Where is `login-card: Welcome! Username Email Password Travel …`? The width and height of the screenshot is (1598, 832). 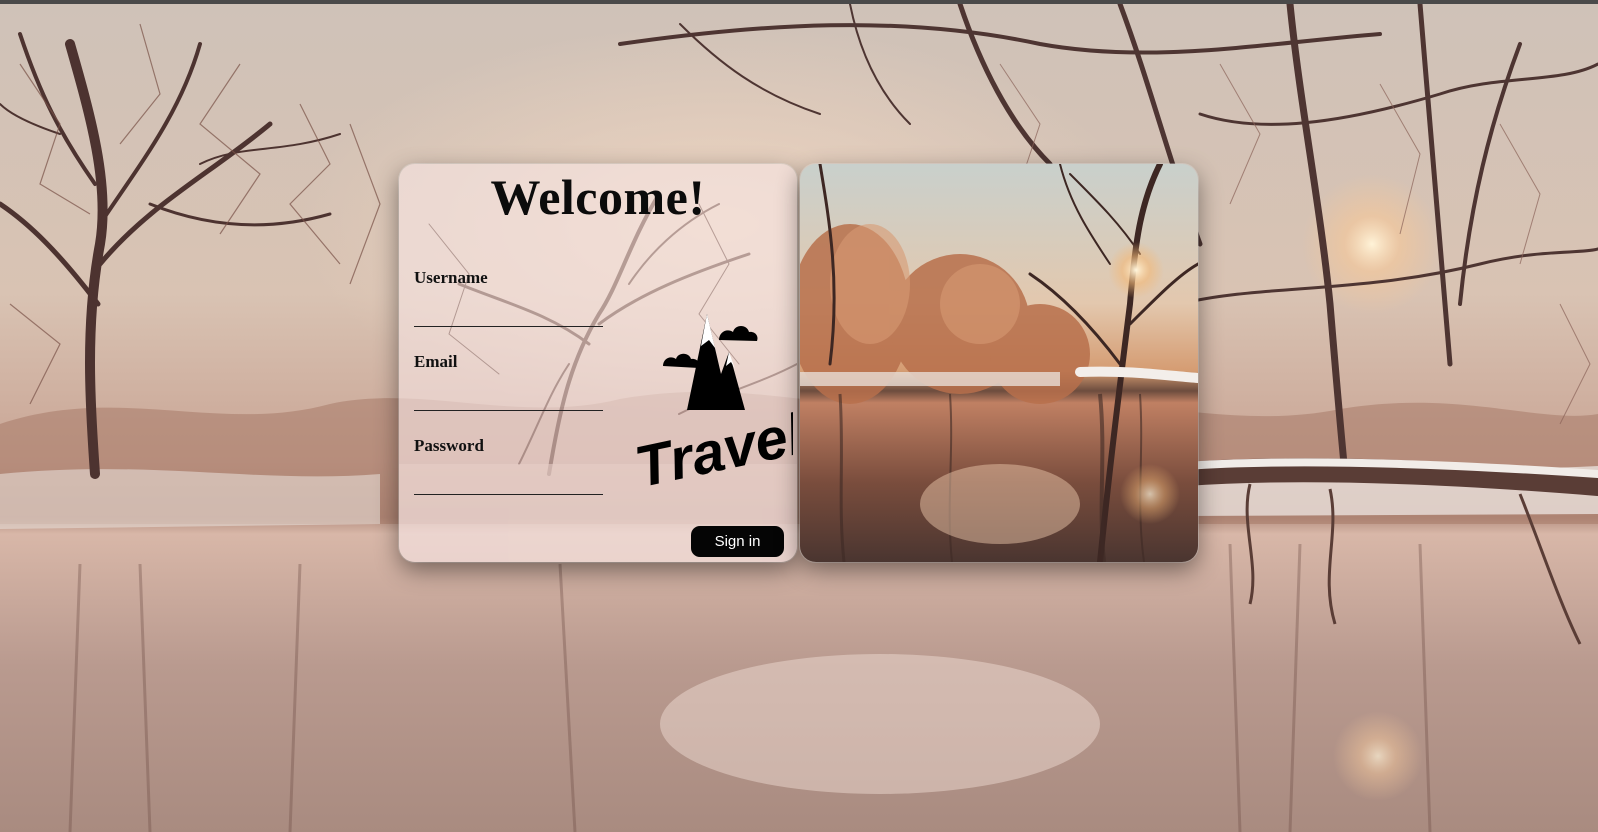 login-card: Welcome! Username Email Password Travel … is located at coordinates (598, 363).